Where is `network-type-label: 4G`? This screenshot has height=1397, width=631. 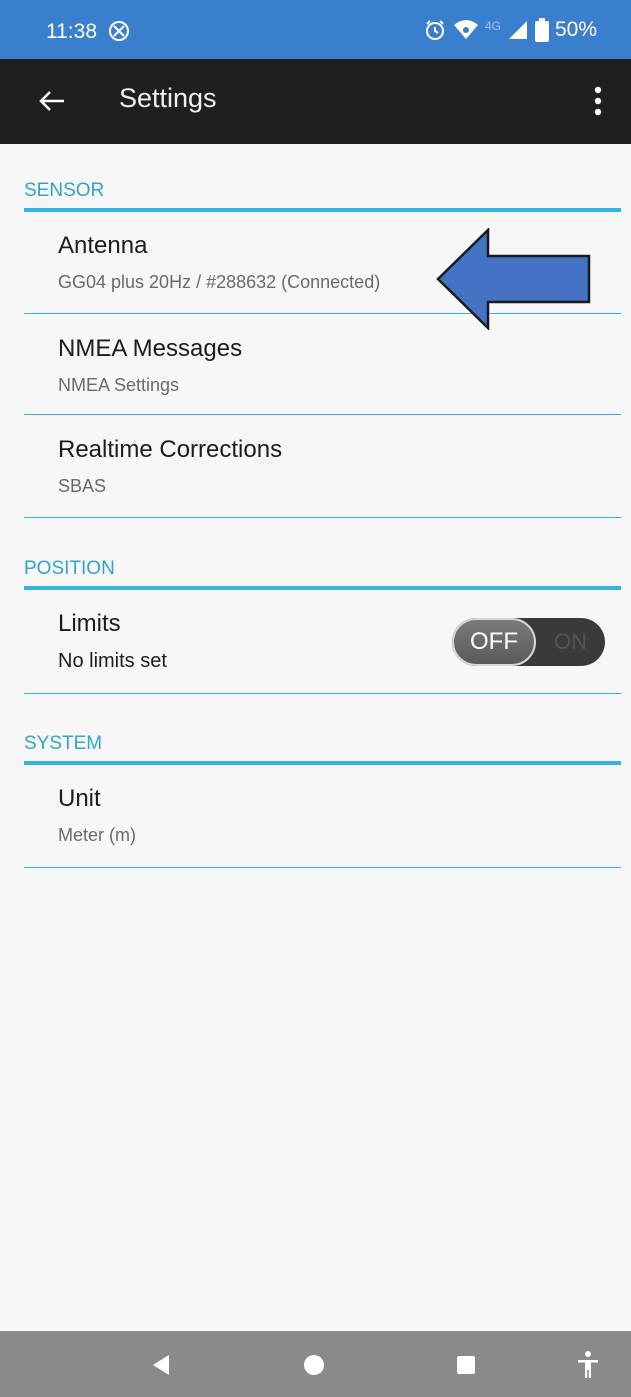 network-type-label: 4G is located at coordinates (492, 26).